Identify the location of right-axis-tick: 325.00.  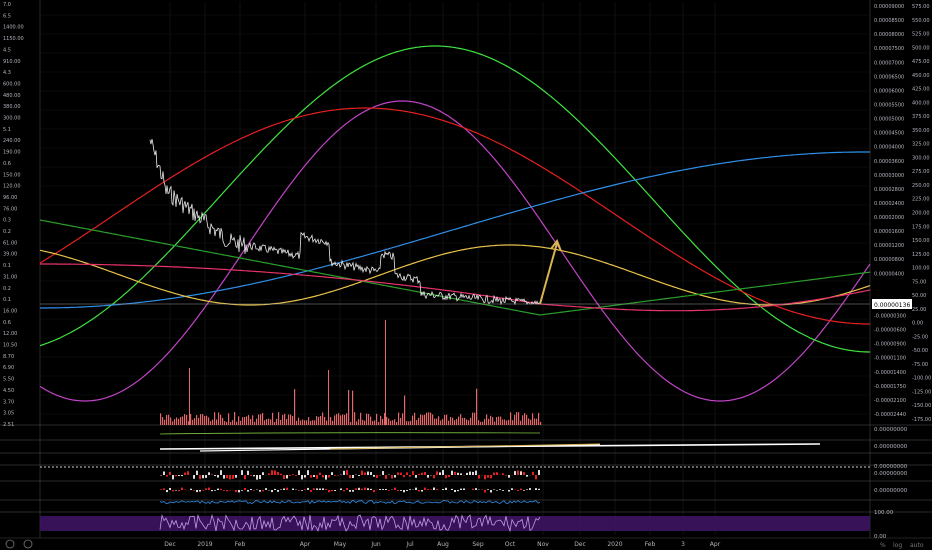
(921, 145).